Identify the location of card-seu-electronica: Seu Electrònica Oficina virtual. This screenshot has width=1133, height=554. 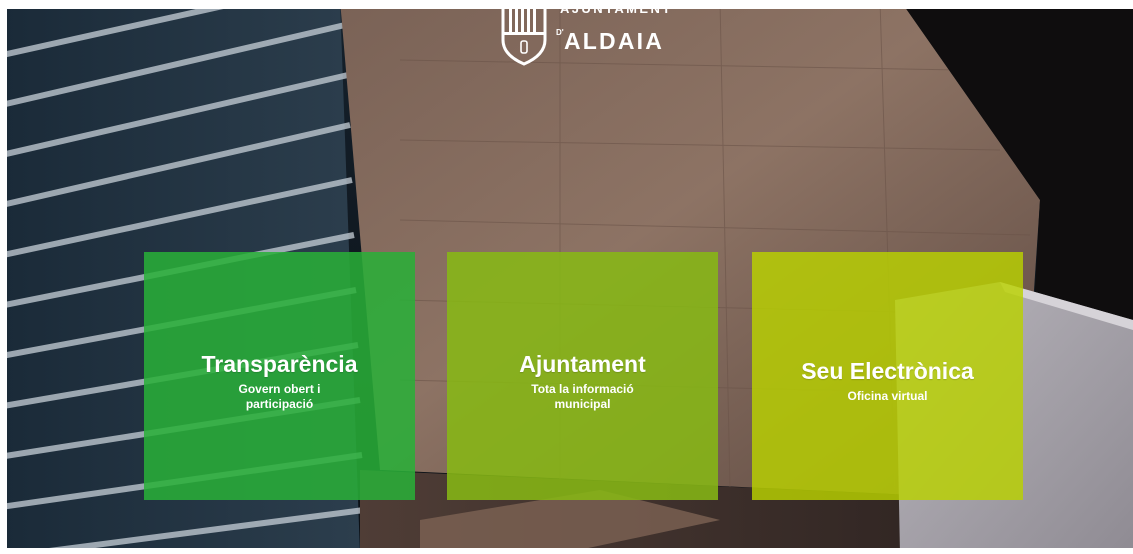
(887, 376).